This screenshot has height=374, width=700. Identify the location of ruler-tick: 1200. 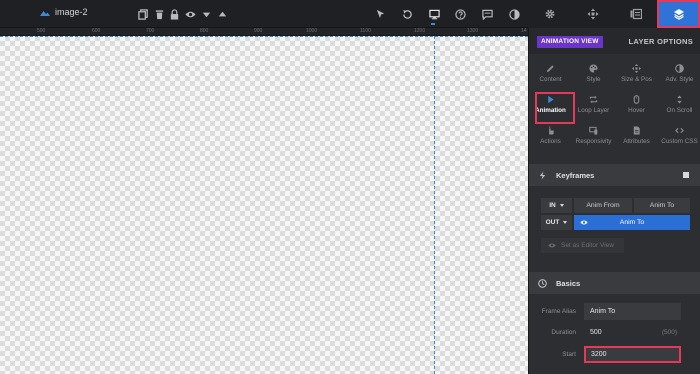
(420, 31).